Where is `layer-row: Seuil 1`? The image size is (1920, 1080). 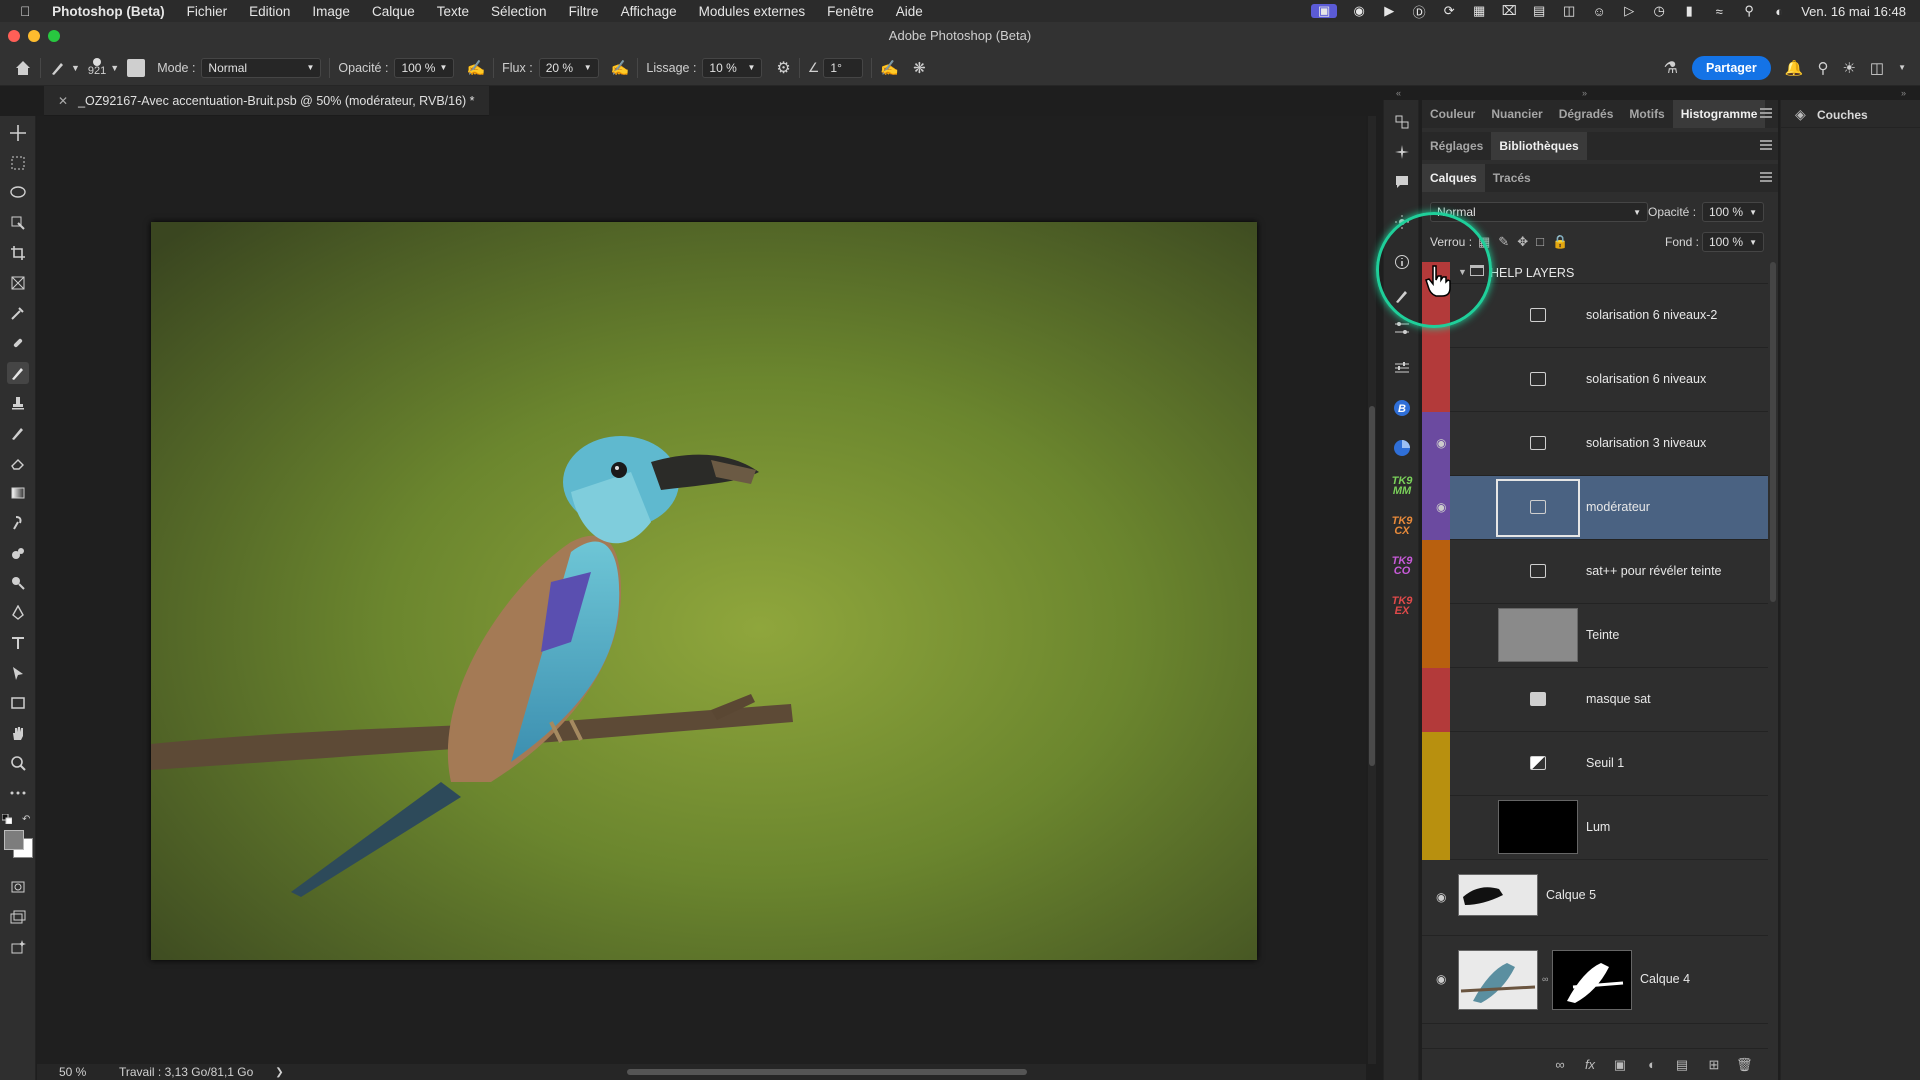 layer-row: Seuil 1 is located at coordinates (1595, 764).